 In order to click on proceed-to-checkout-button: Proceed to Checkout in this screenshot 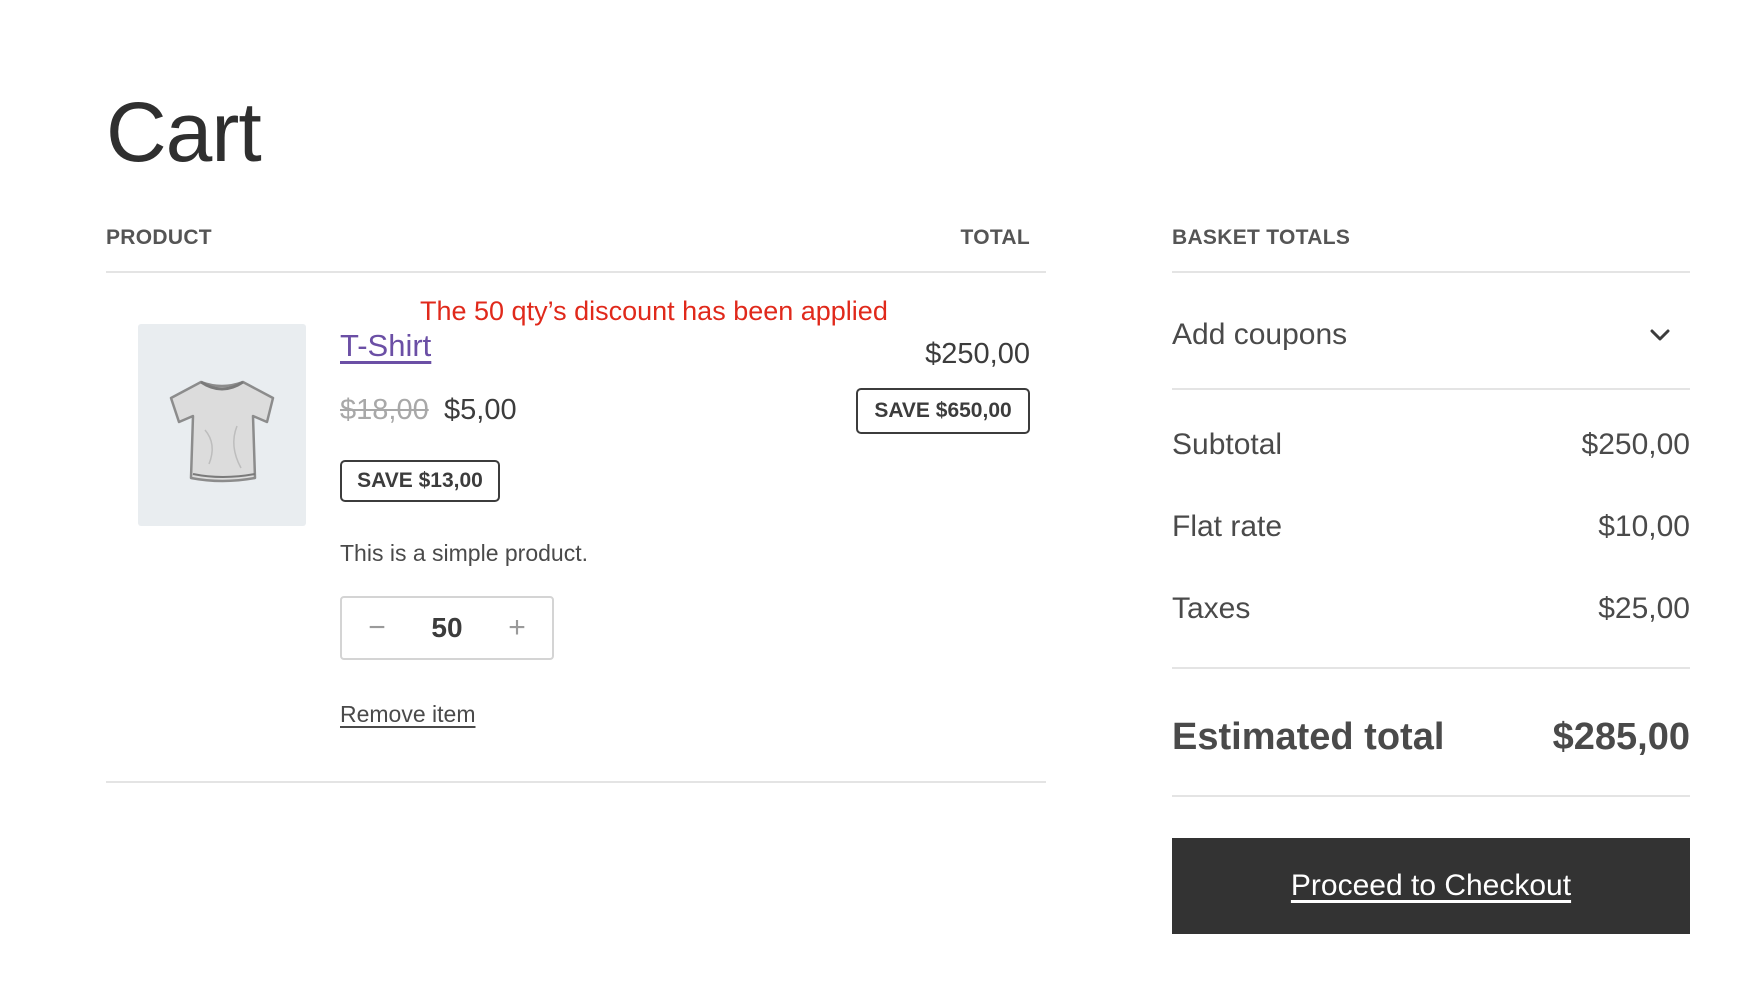, I will do `click(1431, 886)`.